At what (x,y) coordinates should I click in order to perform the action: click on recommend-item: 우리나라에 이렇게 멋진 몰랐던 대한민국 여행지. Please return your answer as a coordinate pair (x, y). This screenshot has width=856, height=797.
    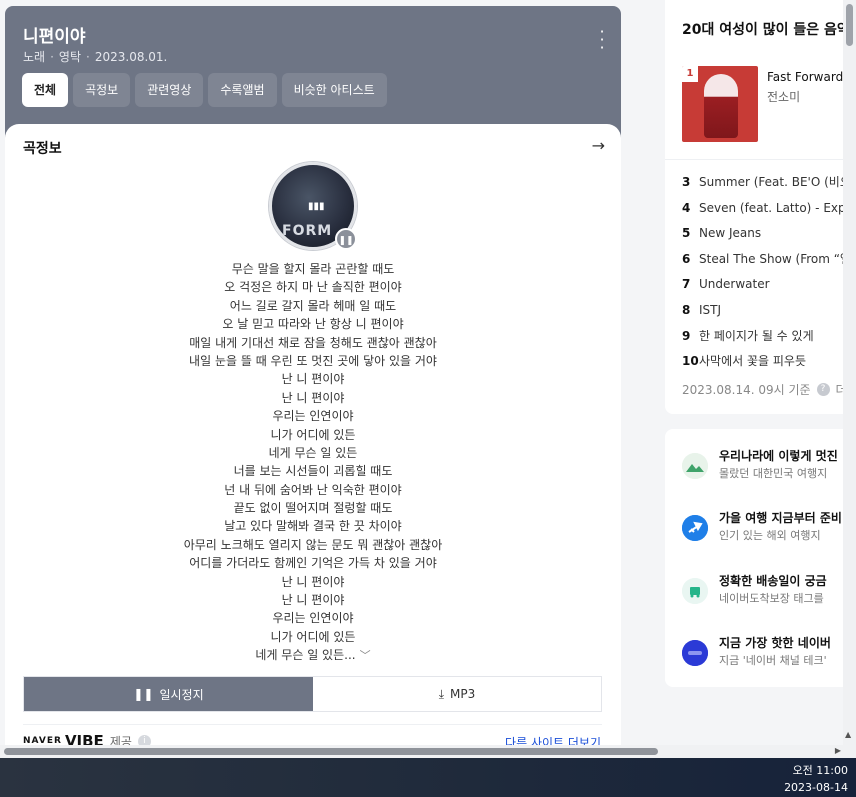
    Looking at the image, I should click on (769, 467).